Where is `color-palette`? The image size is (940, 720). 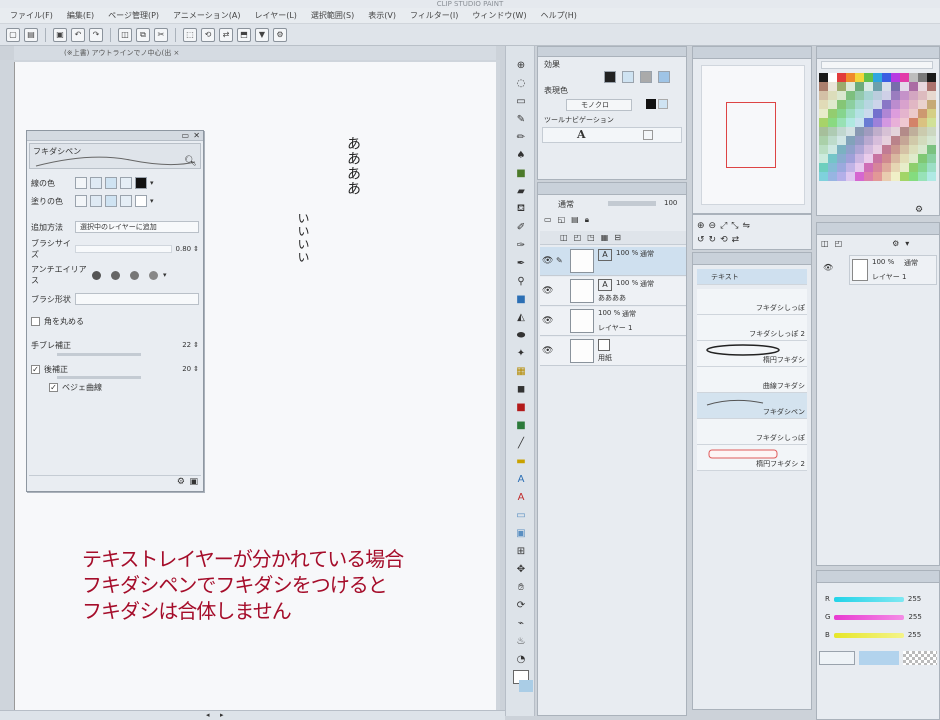 color-palette is located at coordinates (878, 128).